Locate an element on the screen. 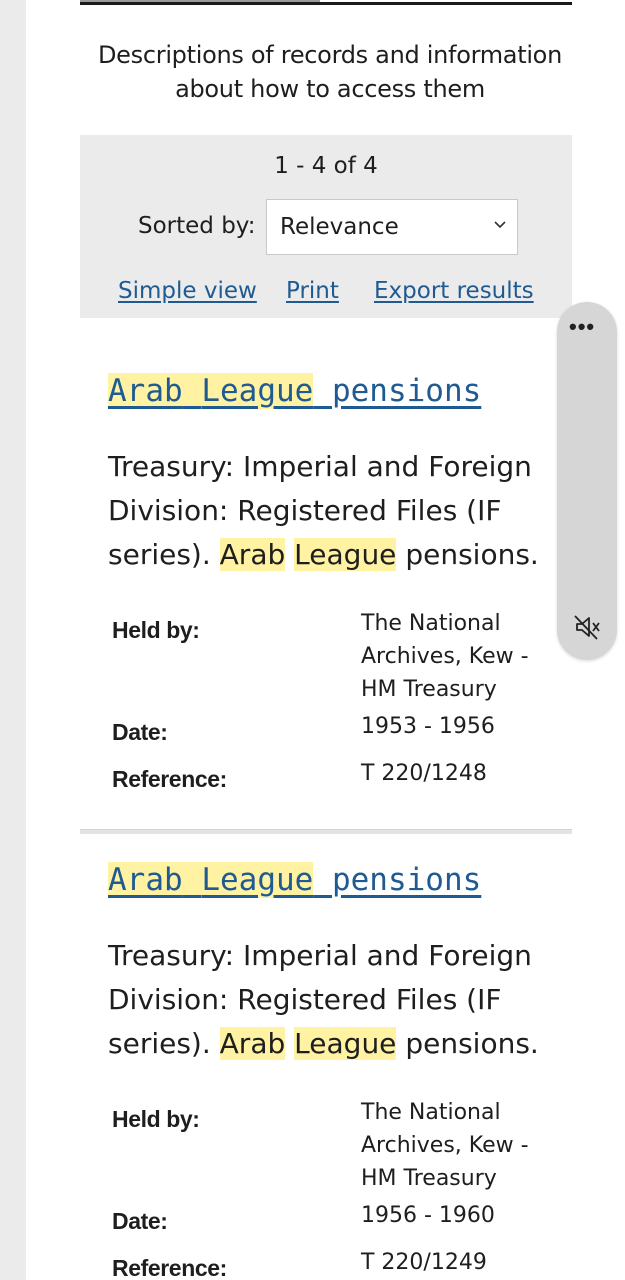  sort-label: Sorted by: is located at coordinates (197, 226).